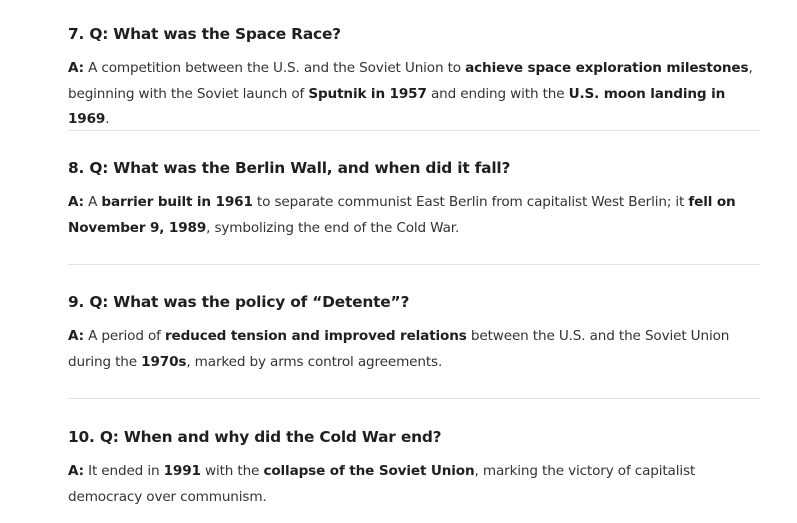  What do you see at coordinates (164, 361) in the screenshot?
I see `answer-emphasis: 1970s` at bounding box center [164, 361].